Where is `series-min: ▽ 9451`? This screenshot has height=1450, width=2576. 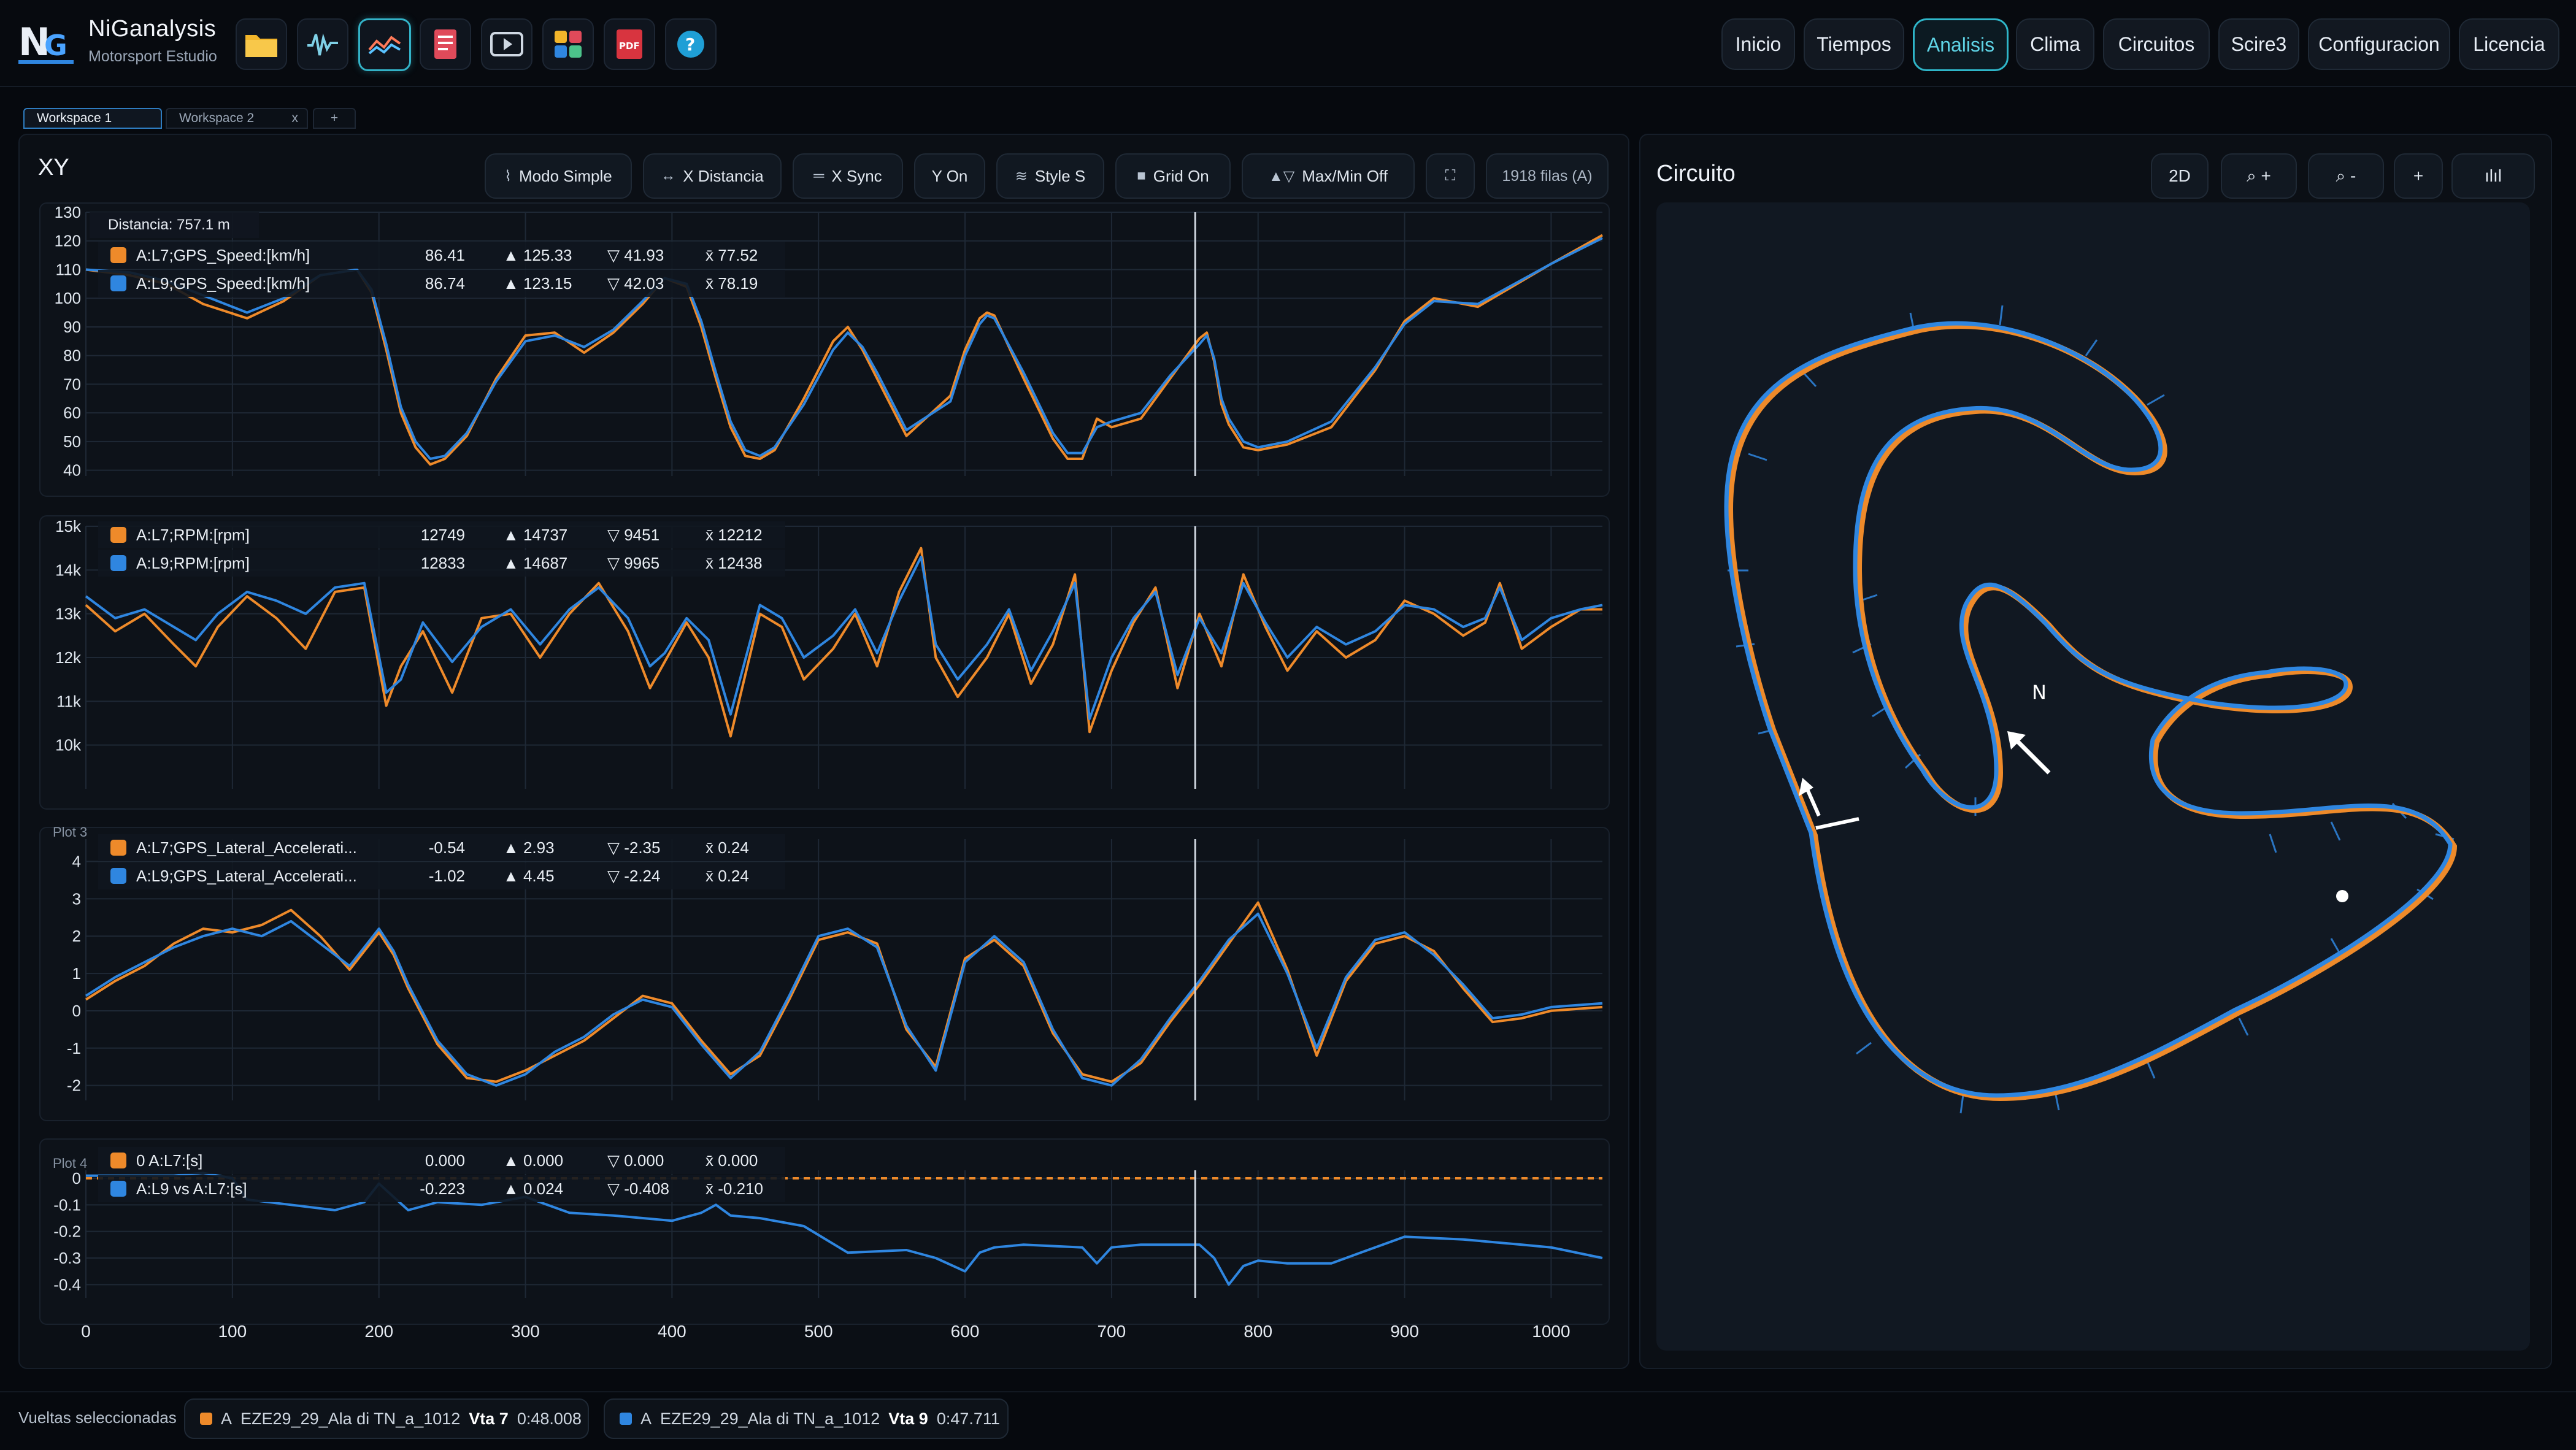
series-min: ▽ 9451 is located at coordinates (633, 535).